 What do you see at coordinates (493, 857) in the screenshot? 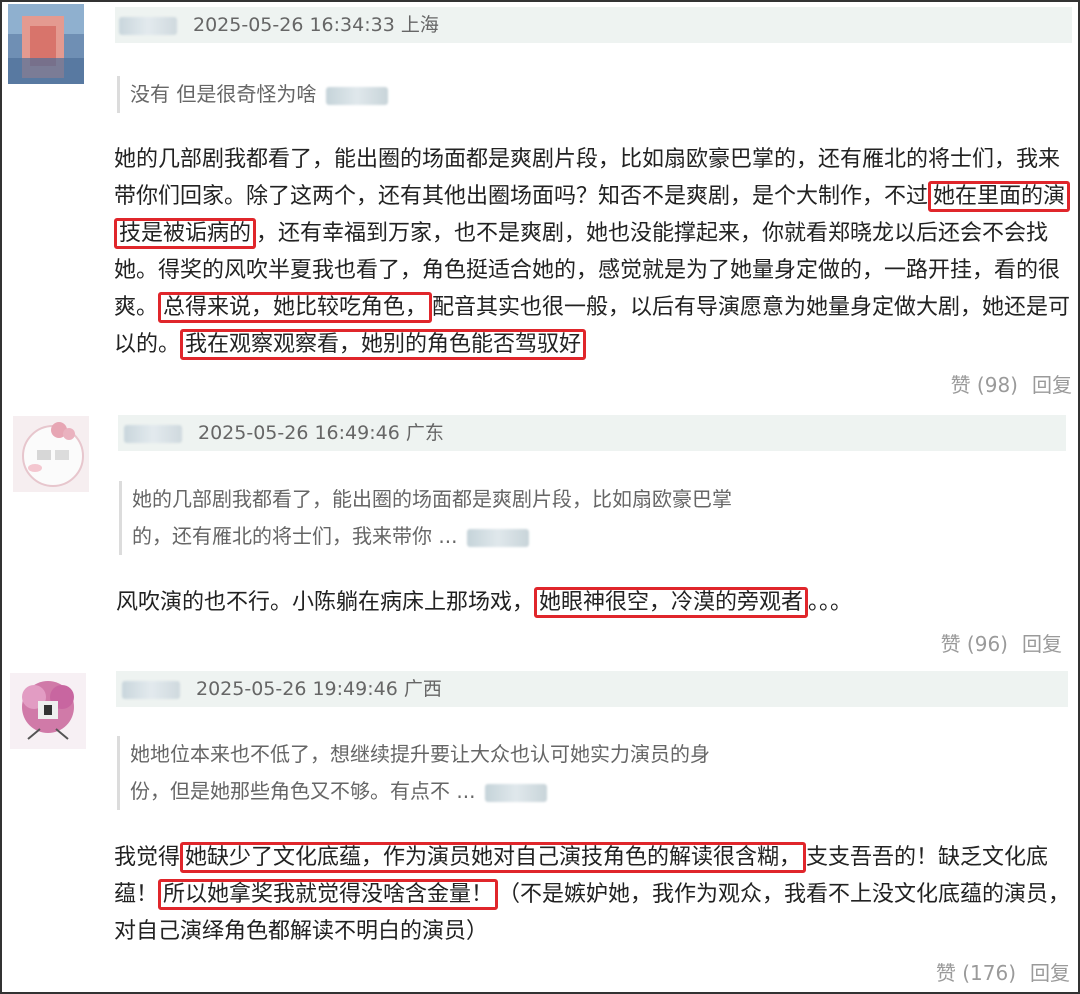
I see `highlighted-text: 她缺少了文化底蕴，作为演员她对自己演技角色的解读很含糊，` at bounding box center [493, 857].